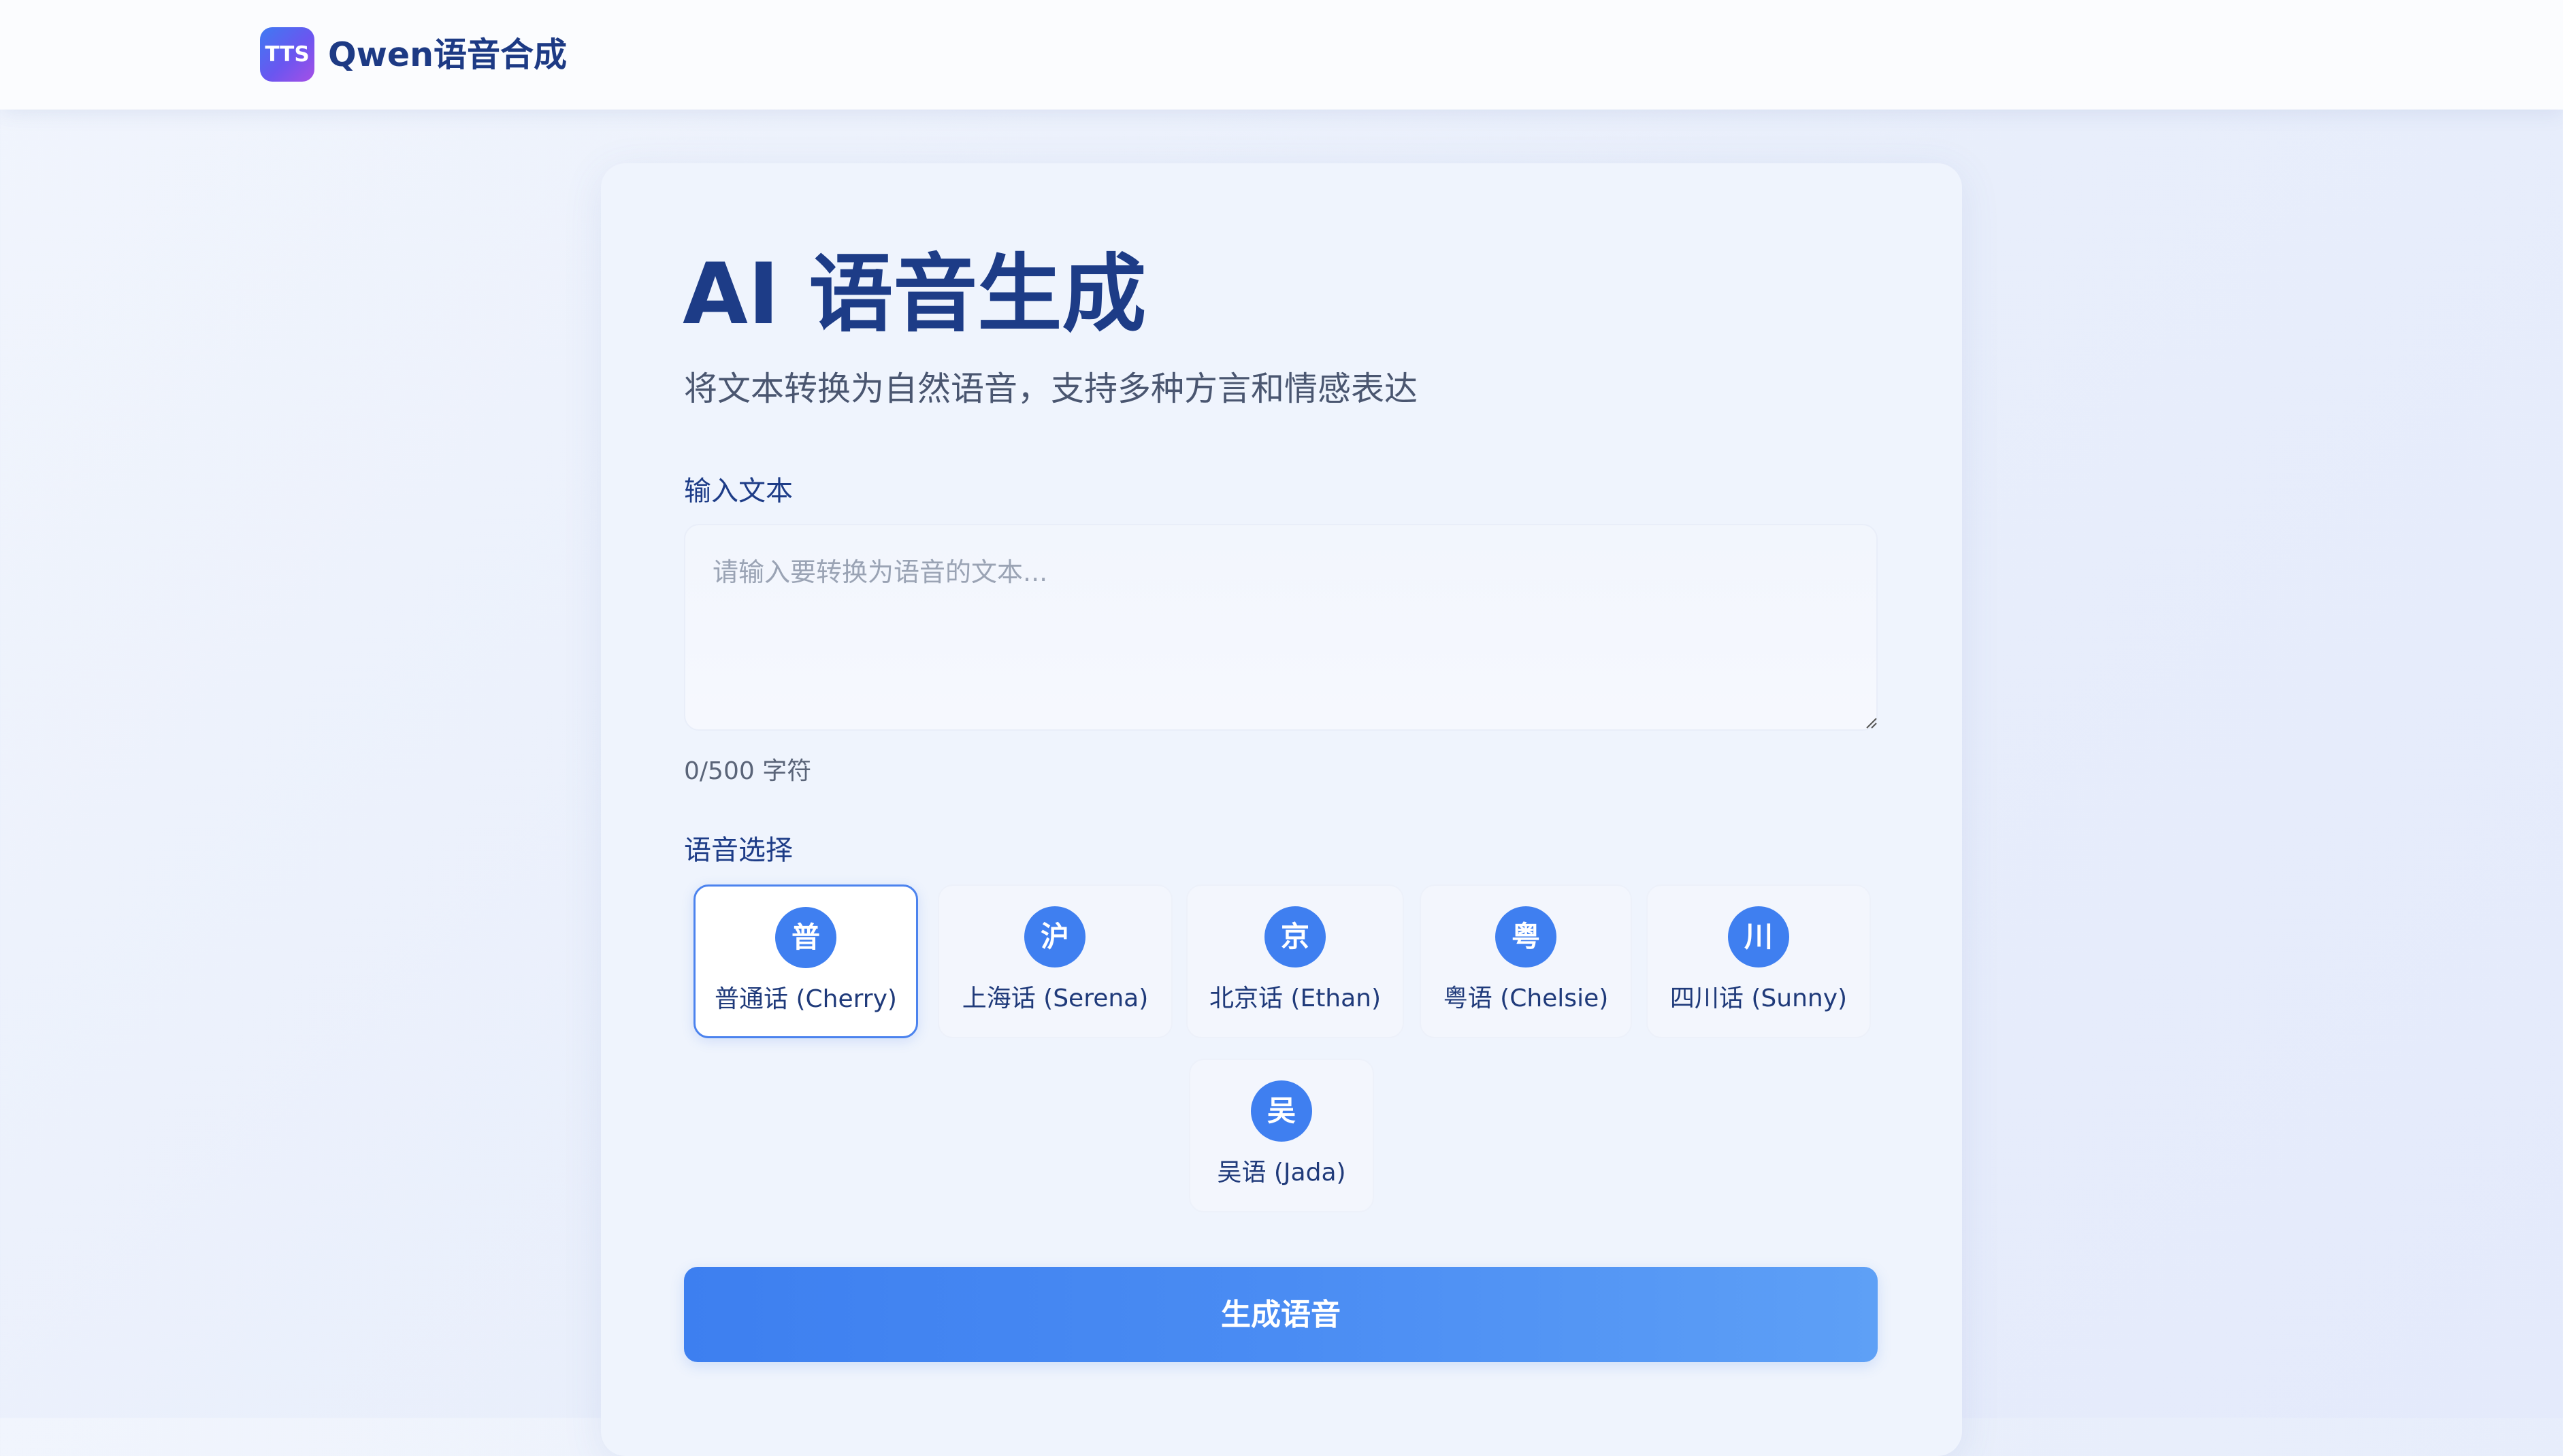 Image resolution: width=2563 pixels, height=1456 pixels. What do you see at coordinates (738, 850) in the screenshot?
I see `voice-select-label: 语音选择` at bounding box center [738, 850].